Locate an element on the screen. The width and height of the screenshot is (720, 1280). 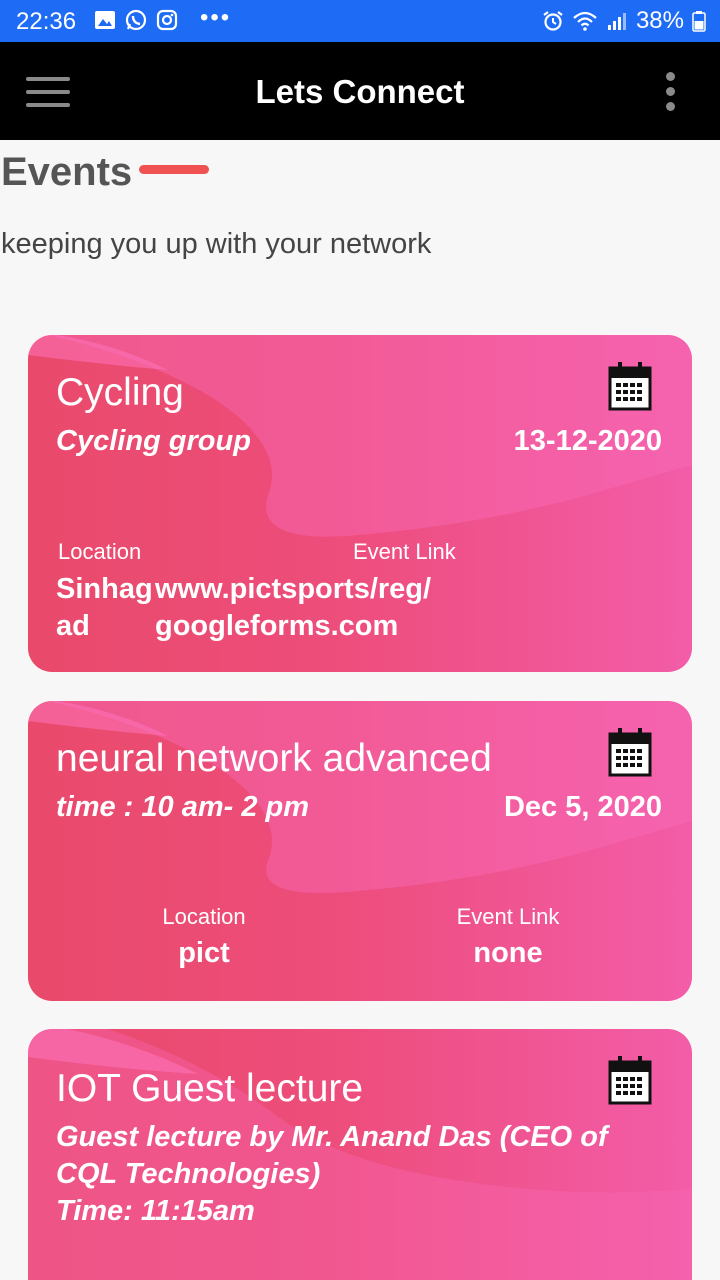
page-title: Events is located at coordinates (67, 172).